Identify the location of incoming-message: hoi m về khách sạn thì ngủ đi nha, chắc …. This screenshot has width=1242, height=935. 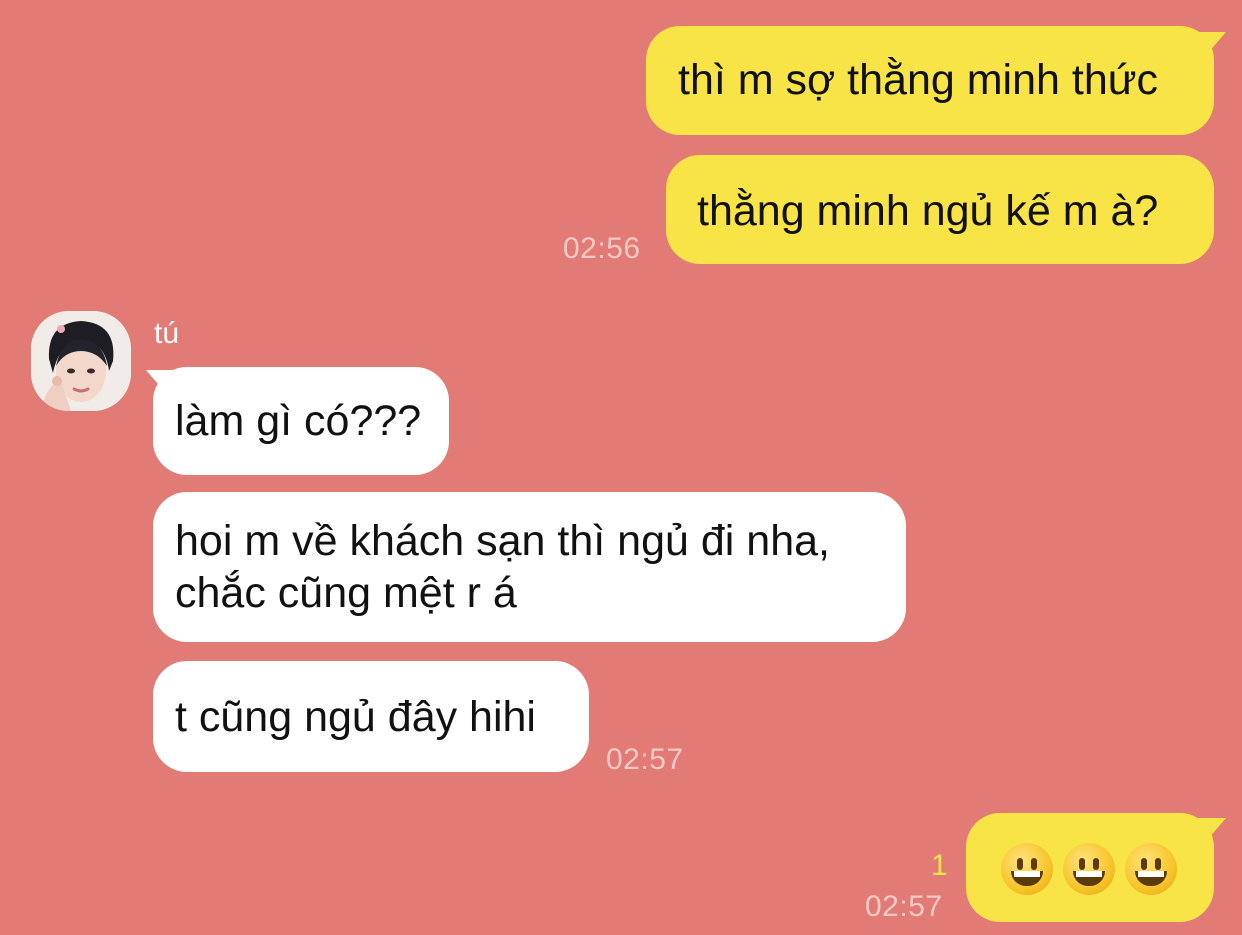
(529, 567).